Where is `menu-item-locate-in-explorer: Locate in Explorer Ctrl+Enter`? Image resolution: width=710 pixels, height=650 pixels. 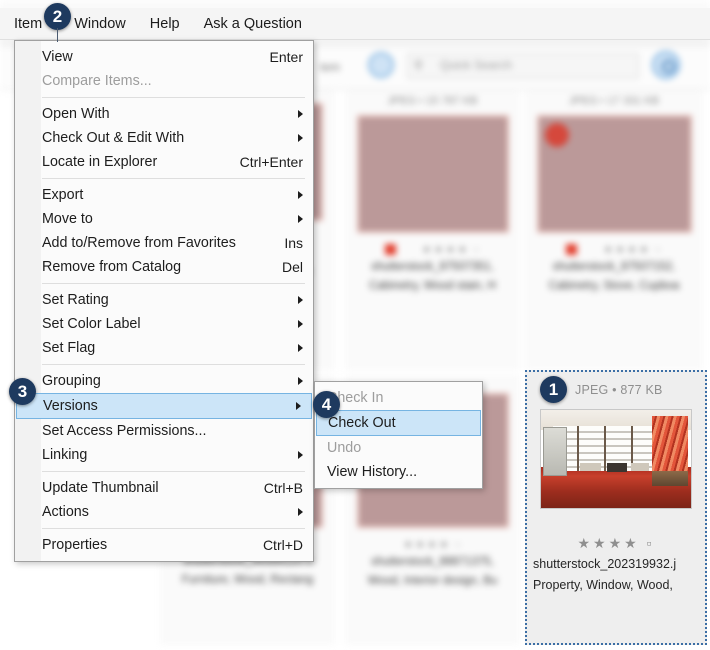 menu-item-locate-in-explorer: Locate in Explorer Ctrl+Enter is located at coordinates (164, 162).